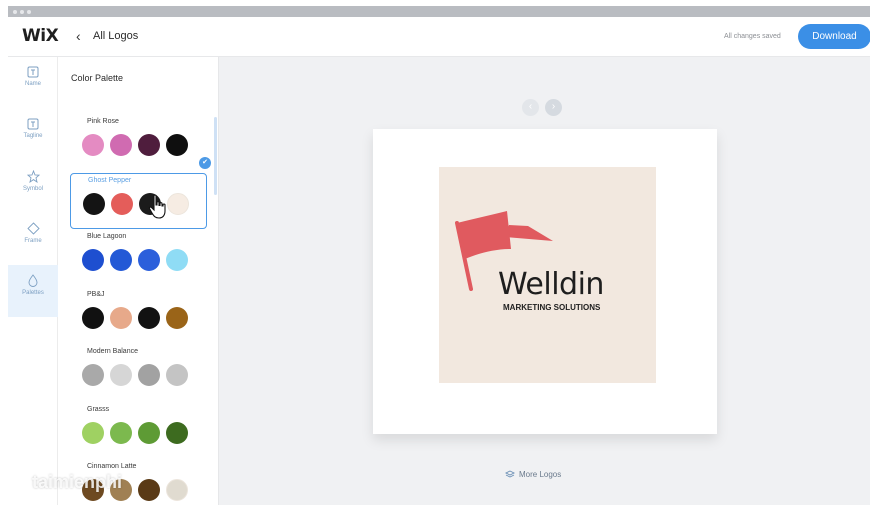  Describe the element at coordinates (215, 156) in the screenshot. I see `panel-scrollbar` at that location.